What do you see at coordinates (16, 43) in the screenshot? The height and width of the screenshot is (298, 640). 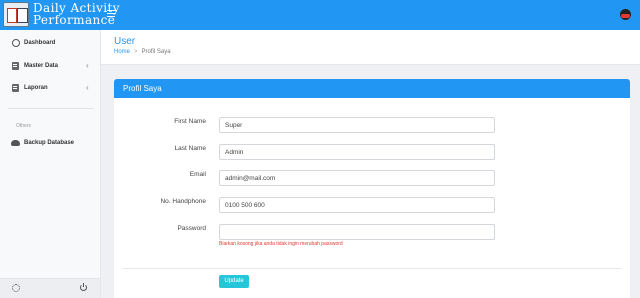 I see `dashboard-icon` at bounding box center [16, 43].